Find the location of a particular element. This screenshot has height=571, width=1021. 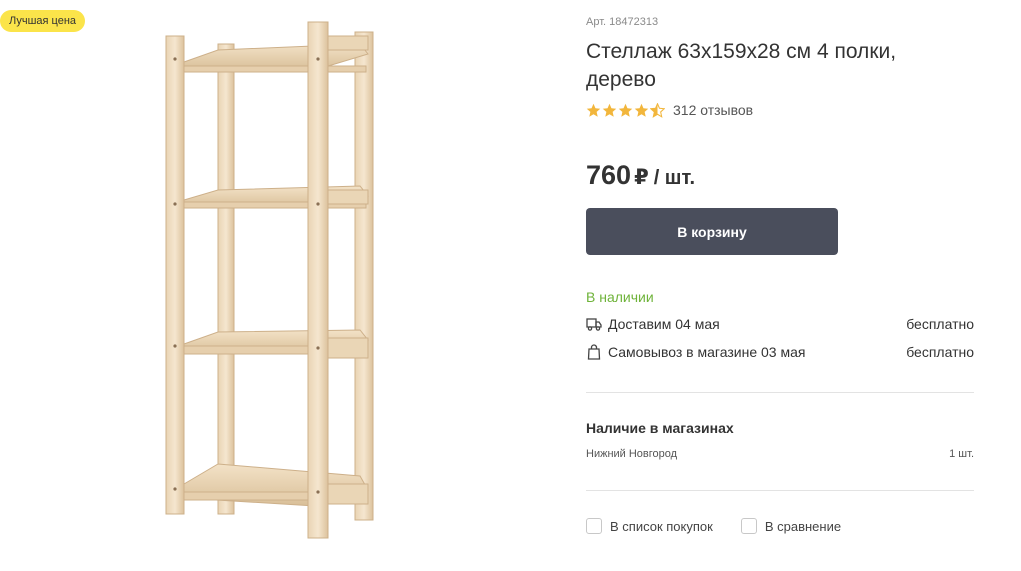

price: 760 ₽ / шт. is located at coordinates (640, 175).